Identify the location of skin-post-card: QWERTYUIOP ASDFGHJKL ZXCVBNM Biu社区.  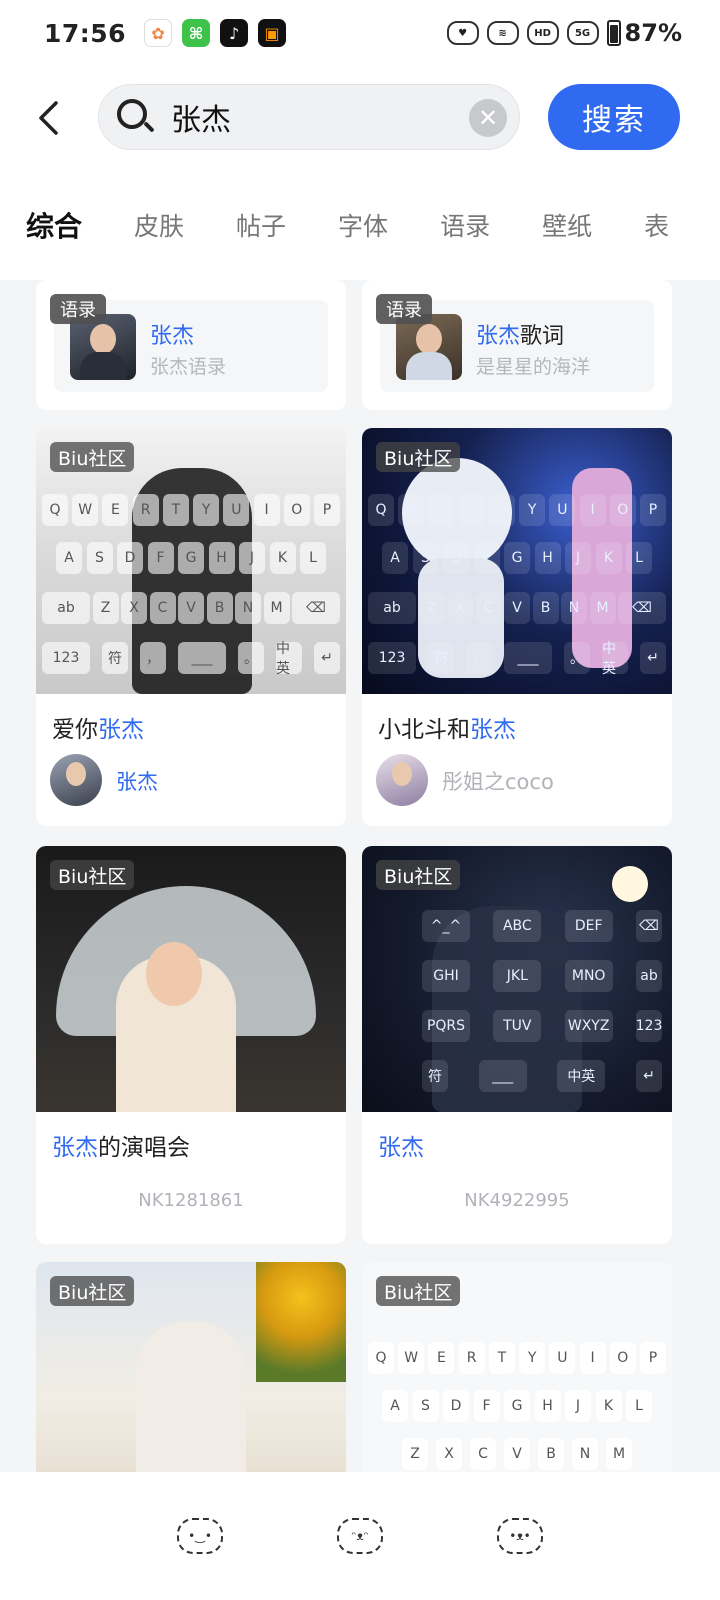
(517, 1367).